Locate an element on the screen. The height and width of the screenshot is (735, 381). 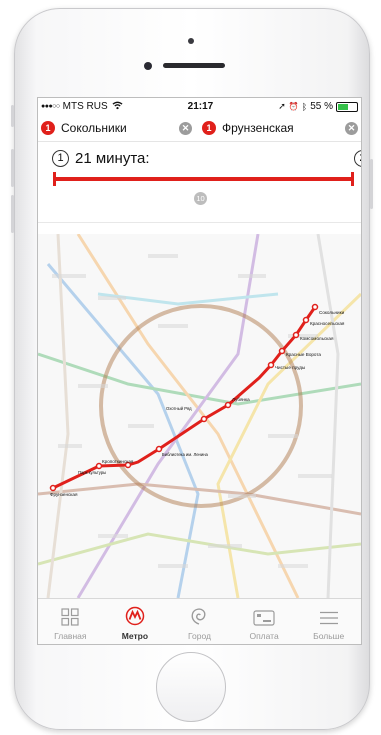
tab-home: Главная is located at coordinates (70, 621).